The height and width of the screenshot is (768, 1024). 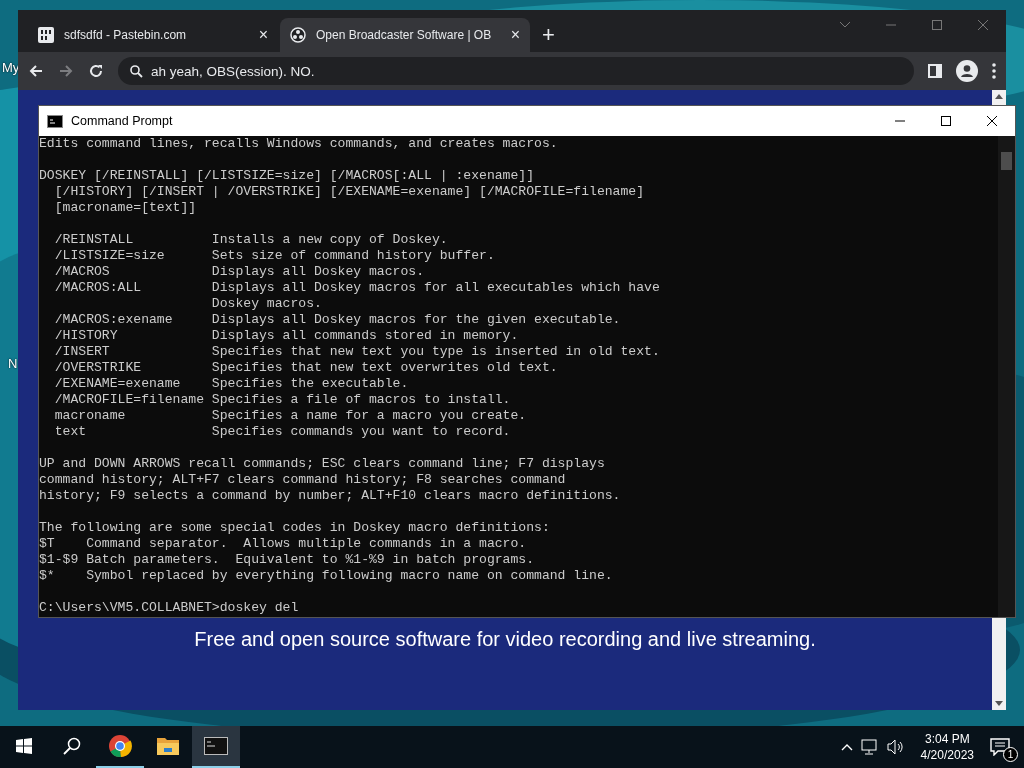 I want to click on browser-tab: Open Broadcaster Software | OB ×, so click(x=405, y=35).